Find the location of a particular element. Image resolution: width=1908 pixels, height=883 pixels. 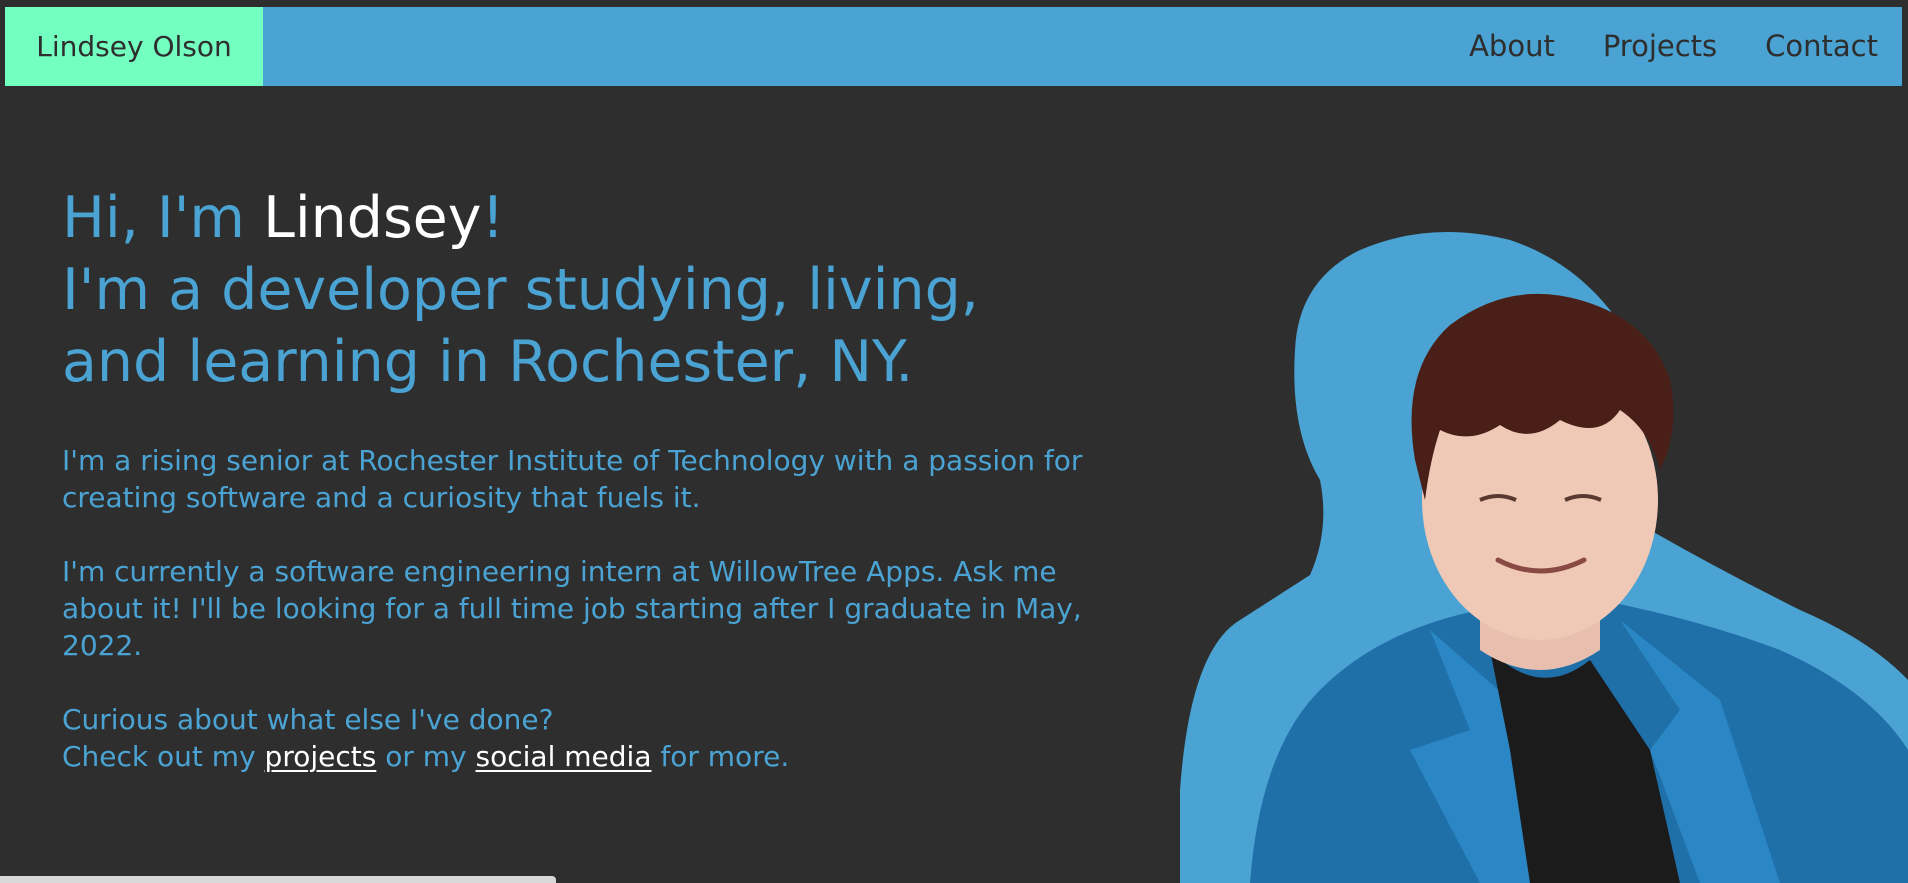

greeting-suffix: ! is located at coordinates (493, 218).